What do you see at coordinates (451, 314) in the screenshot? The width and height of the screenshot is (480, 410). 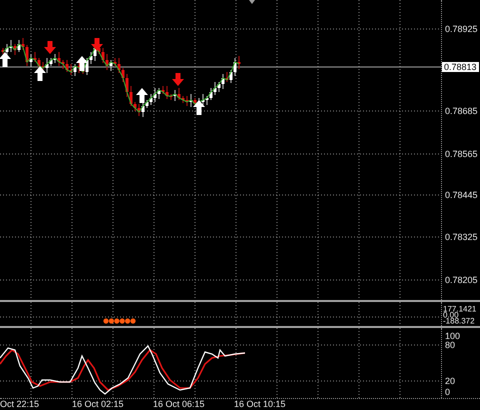 I see `axis-label: 0.00` at bounding box center [451, 314].